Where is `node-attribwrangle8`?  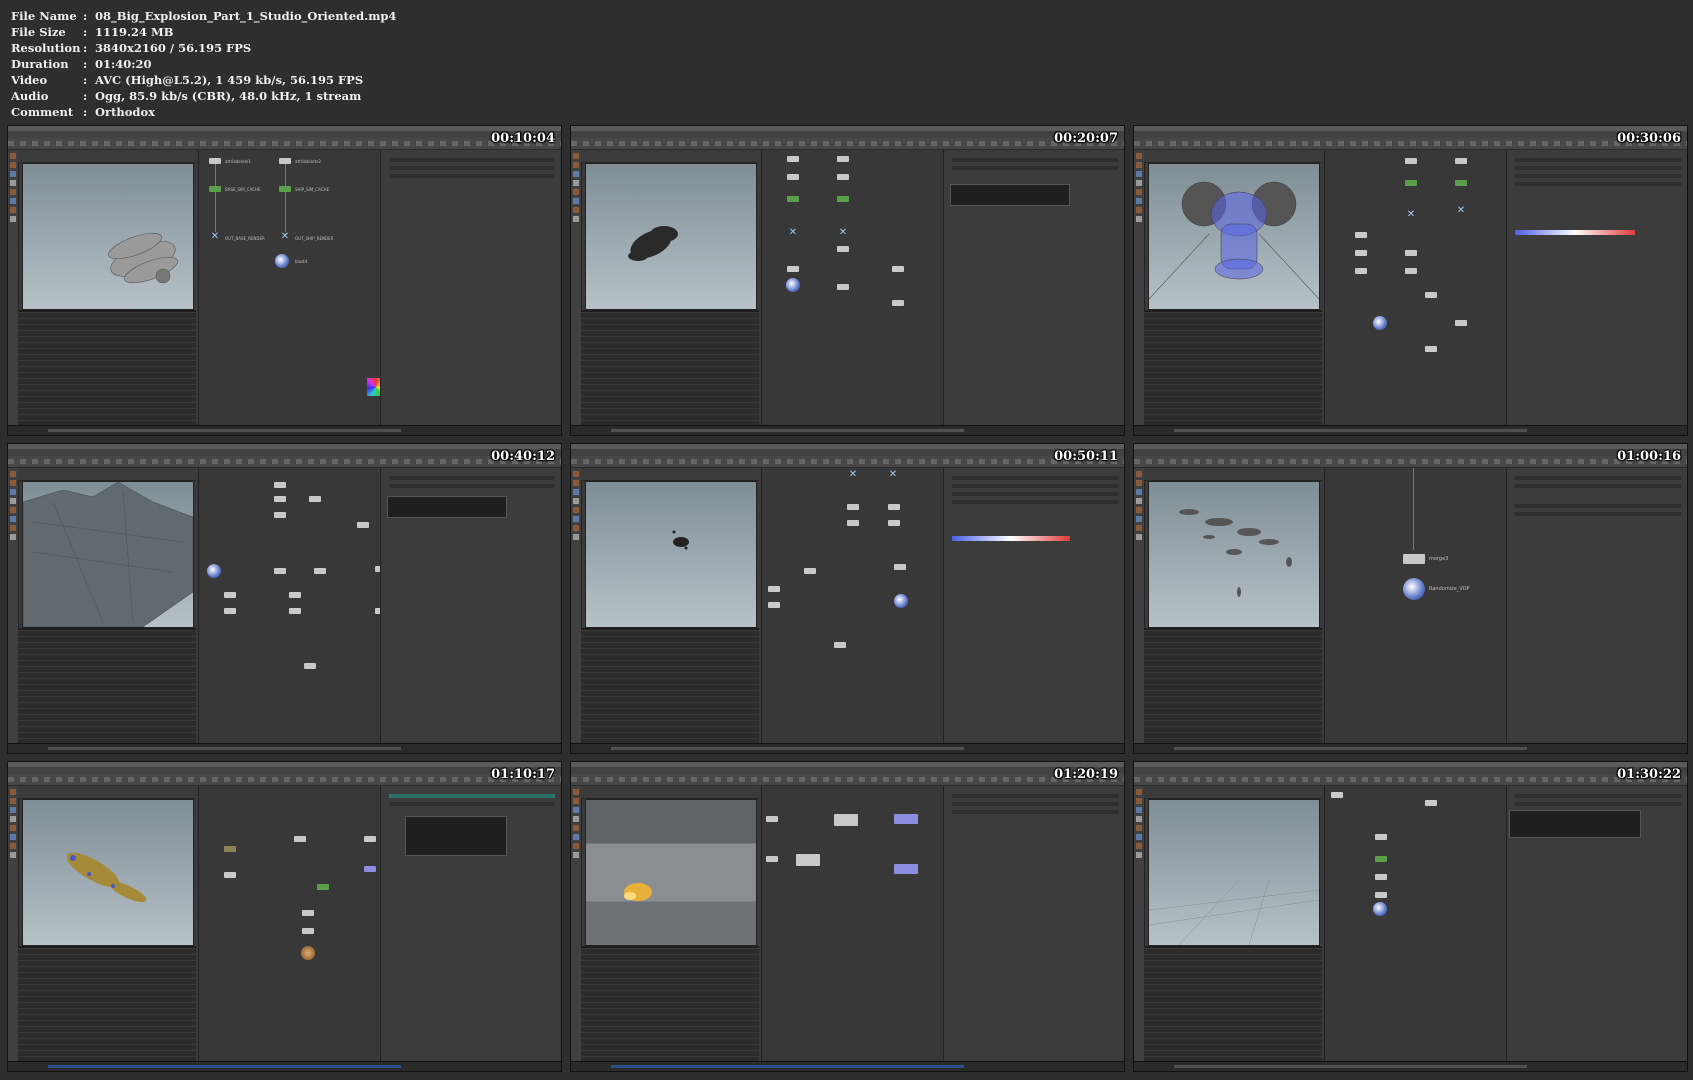 node-attribwrangle8 is located at coordinates (230, 611).